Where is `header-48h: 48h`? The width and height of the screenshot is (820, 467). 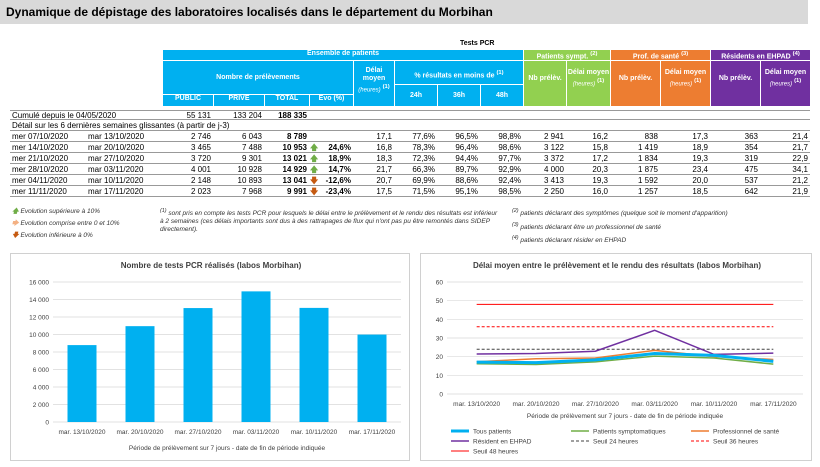
header-48h: 48h is located at coordinates (502, 95).